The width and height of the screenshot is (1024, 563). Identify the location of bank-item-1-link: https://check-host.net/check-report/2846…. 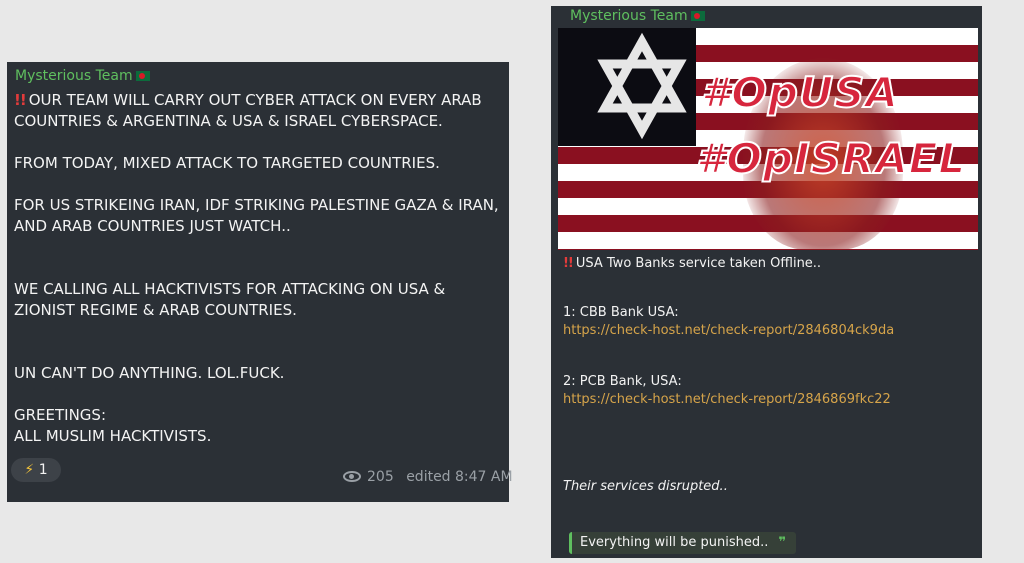
(728, 330).